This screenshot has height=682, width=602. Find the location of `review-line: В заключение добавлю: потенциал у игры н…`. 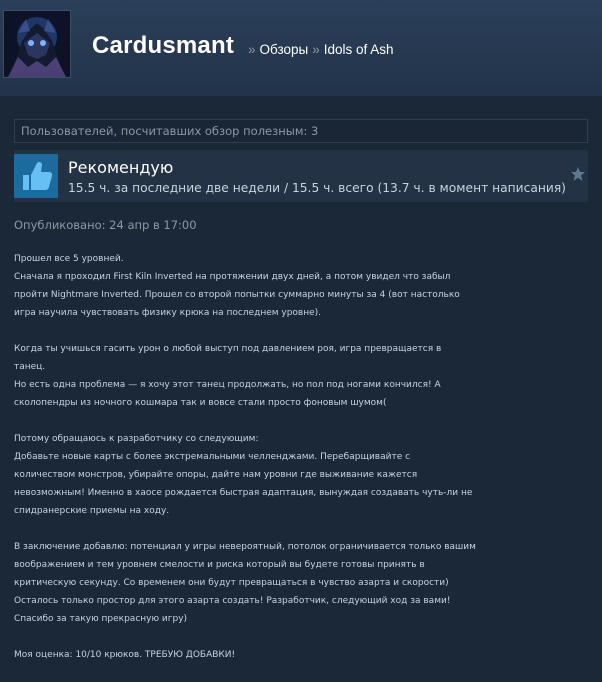

review-line: В заключение добавлю: потенциал у игры н… is located at coordinates (245, 547).